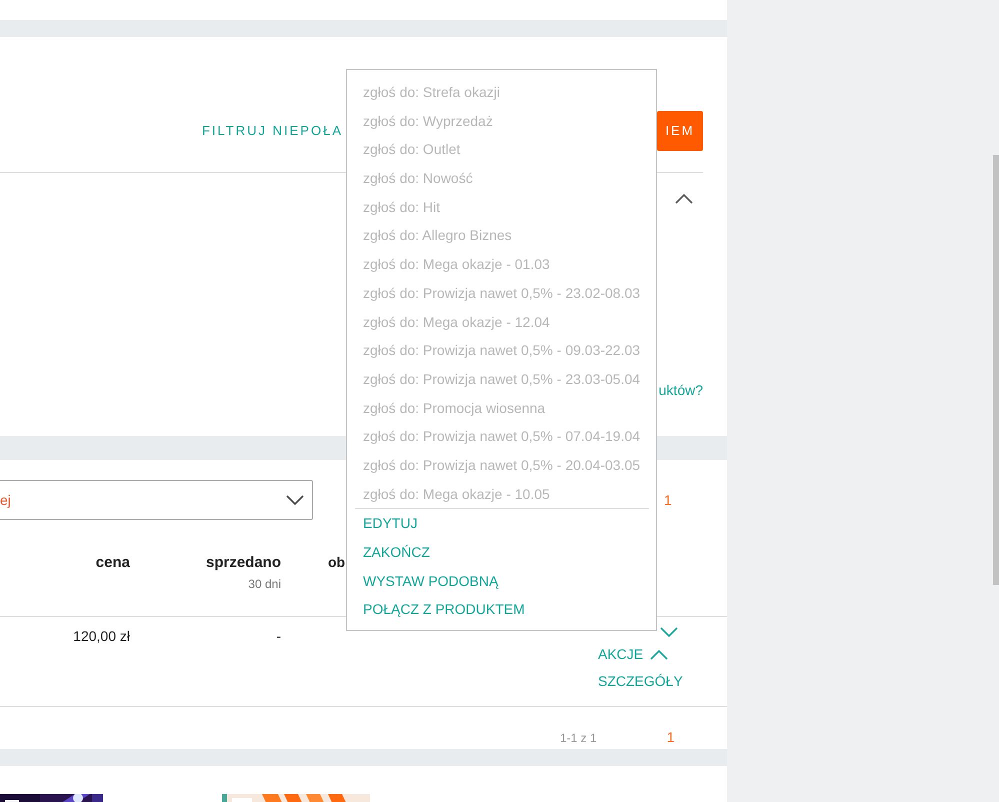 The image size is (999, 802). What do you see at coordinates (502, 436) in the screenshot?
I see `menu-item: zgłoś do: Prowizja nawet 0,5% - 07.04-19.04` at bounding box center [502, 436].